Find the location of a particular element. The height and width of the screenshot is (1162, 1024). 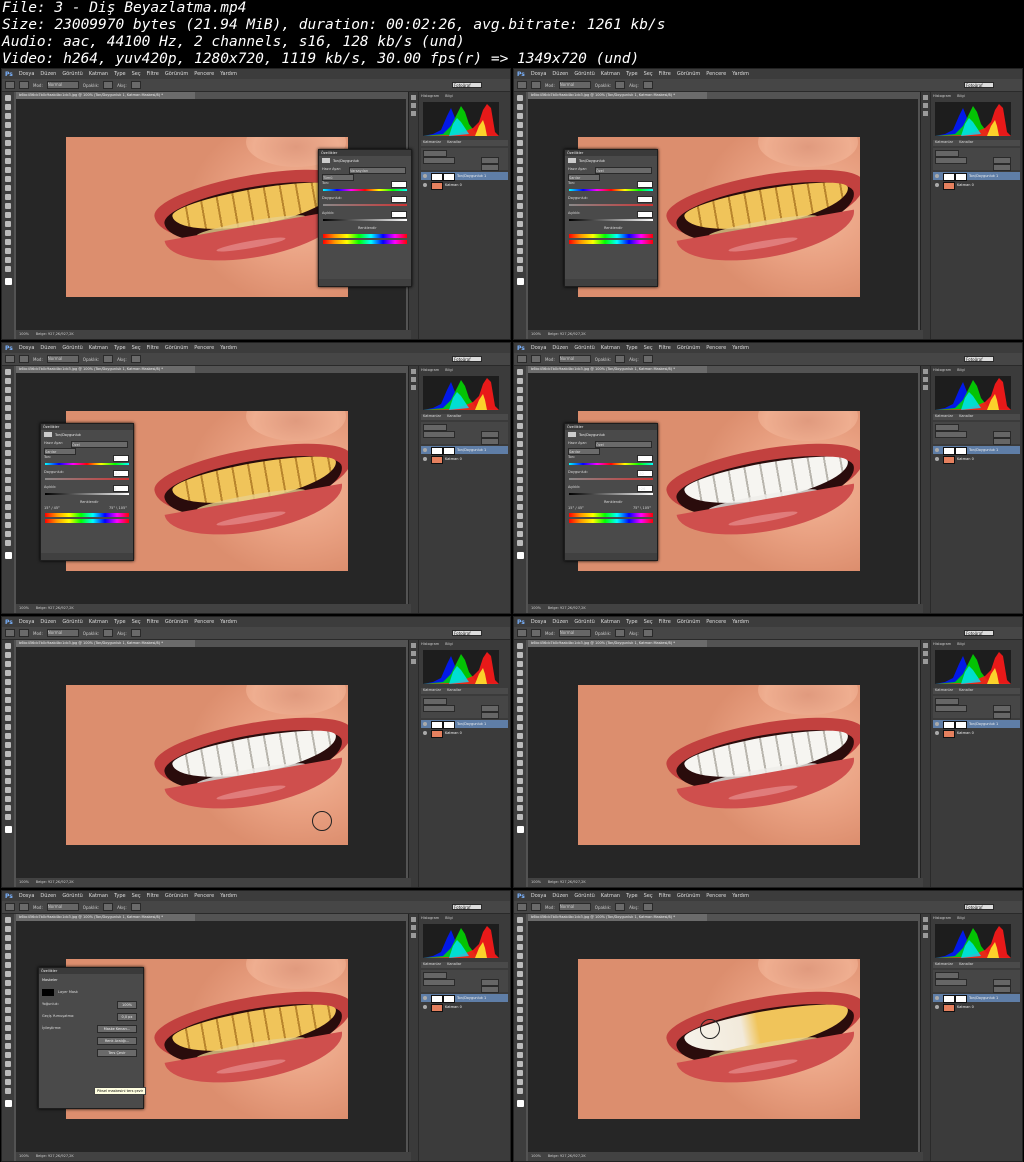

opacity-field is located at coordinates (108, 633).